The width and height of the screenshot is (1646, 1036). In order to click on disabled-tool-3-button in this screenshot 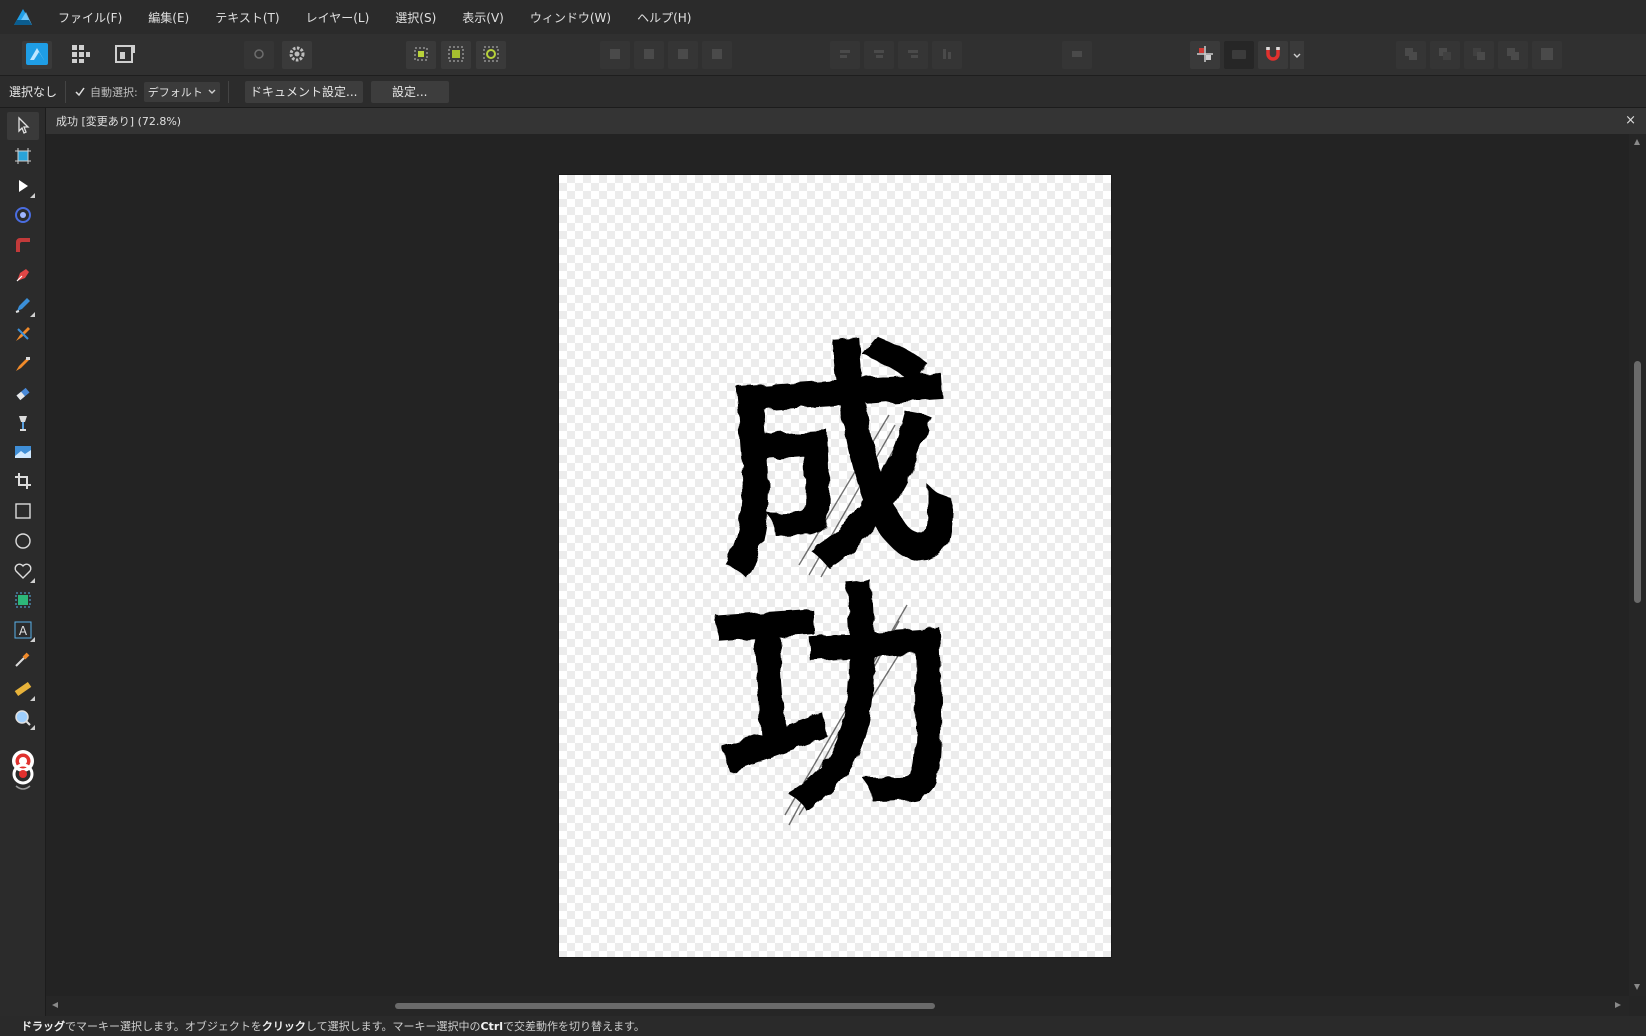, I will do `click(683, 55)`.